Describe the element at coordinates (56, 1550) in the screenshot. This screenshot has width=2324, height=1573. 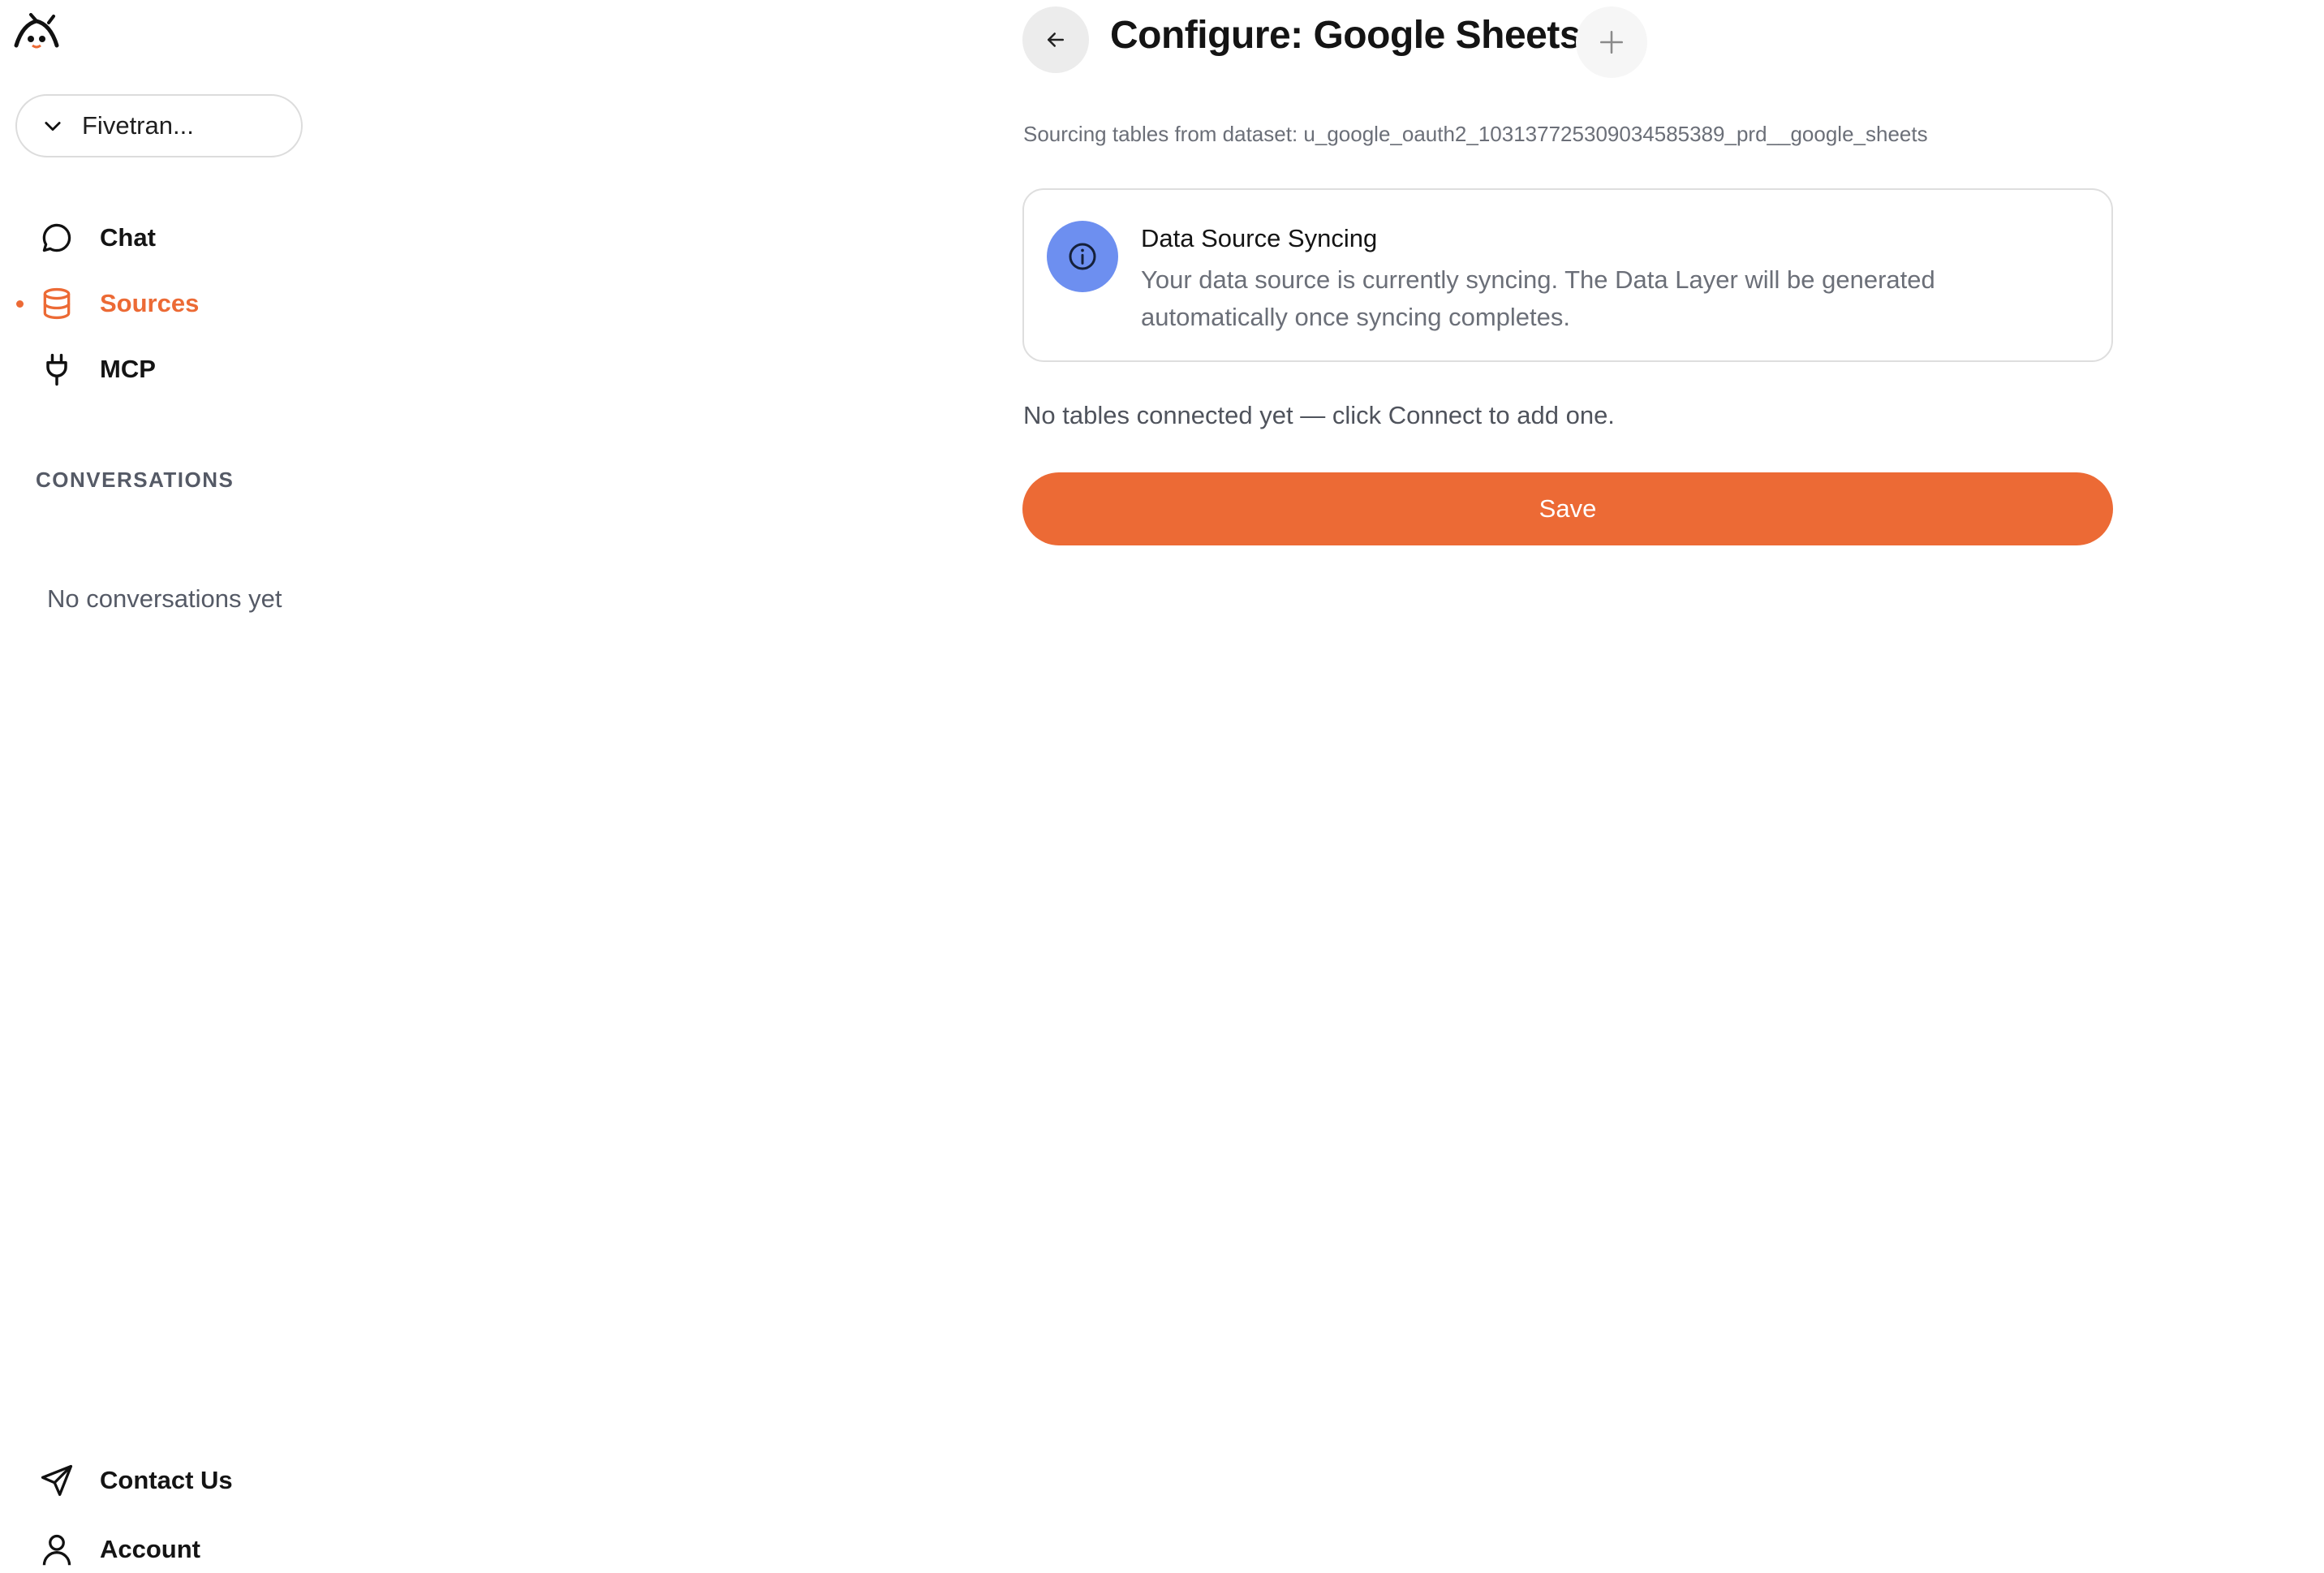
I see `user-icon` at that location.